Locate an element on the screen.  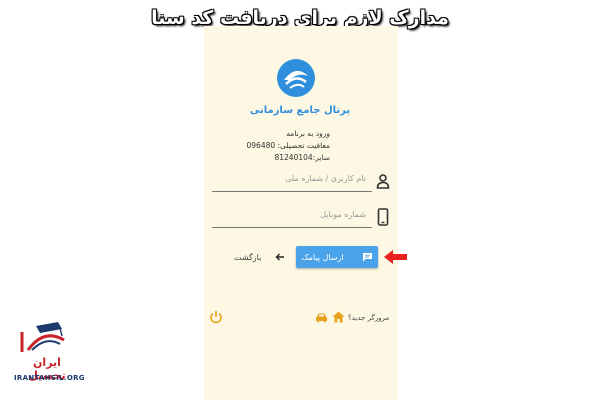
info-line-login: ورود به برنامه is located at coordinates (308, 133).